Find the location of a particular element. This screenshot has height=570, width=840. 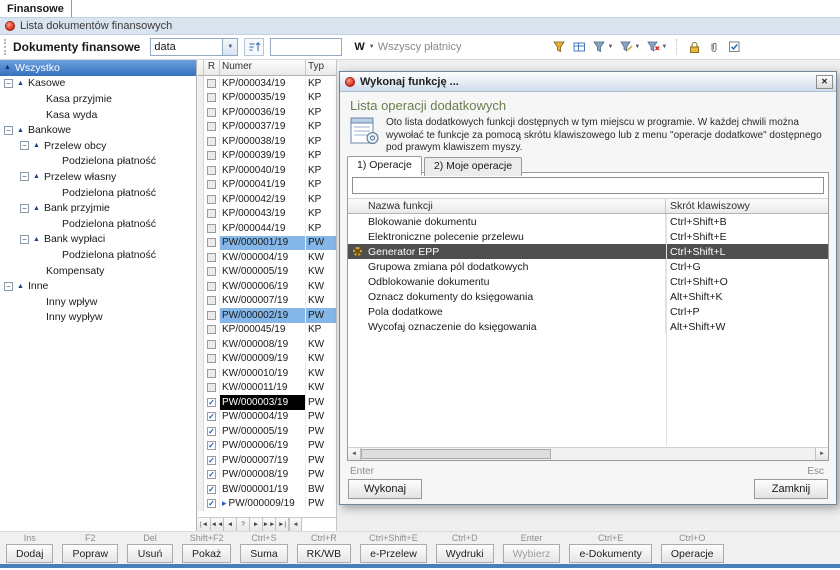

document-row: KP/000041/19 KP is located at coordinates (267, 184).